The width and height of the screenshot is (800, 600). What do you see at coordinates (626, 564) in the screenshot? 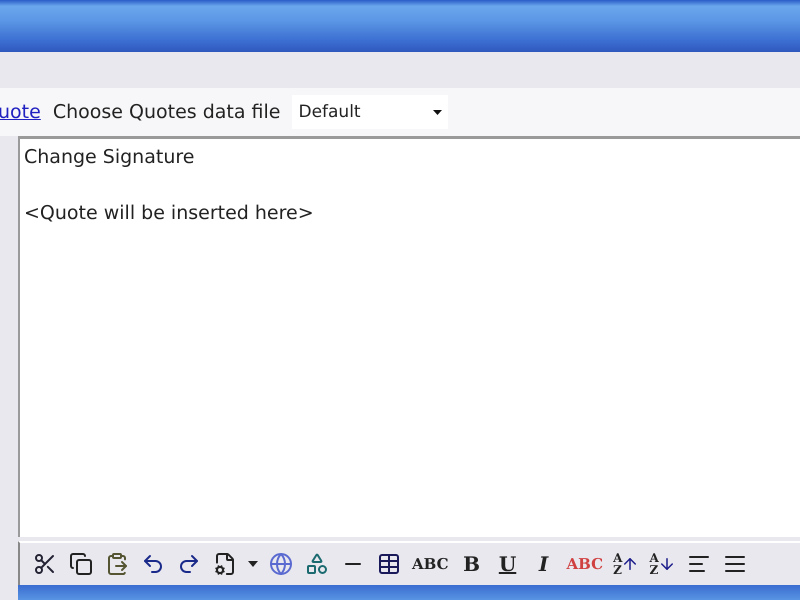
I see `sort-ascending-button: AZ` at bounding box center [626, 564].